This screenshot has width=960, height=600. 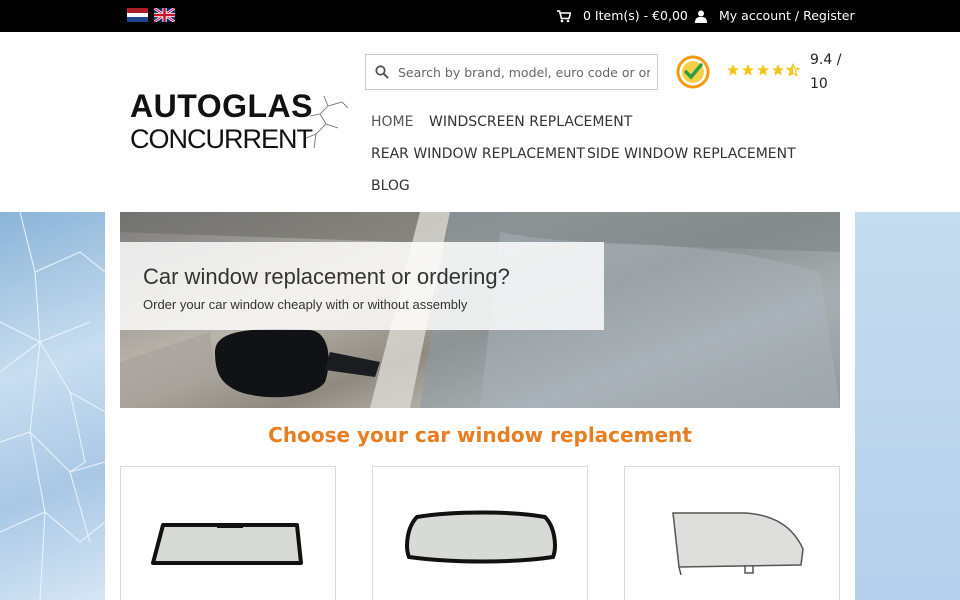 I want to click on account-link: My account / Register, so click(x=775, y=16).